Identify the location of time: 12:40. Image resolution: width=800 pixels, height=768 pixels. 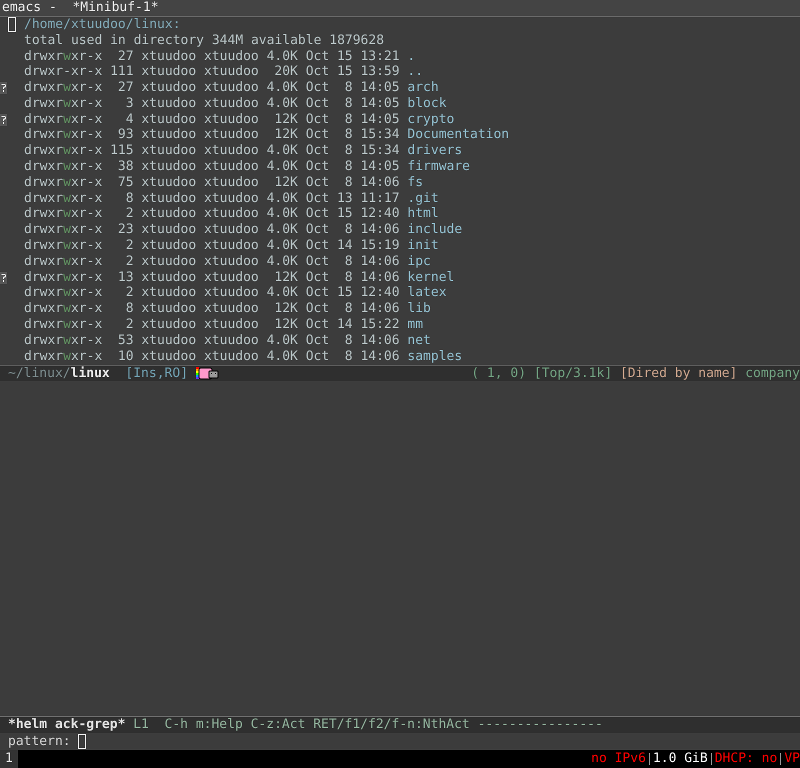
(380, 293).